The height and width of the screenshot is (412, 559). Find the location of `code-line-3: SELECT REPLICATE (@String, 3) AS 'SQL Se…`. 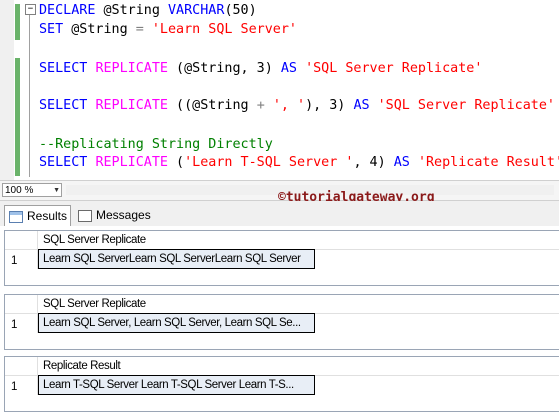

code-line-3: SELECT REPLICATE (@String, 3) AS 'SQL Se… is located at coordinates (261, 68).